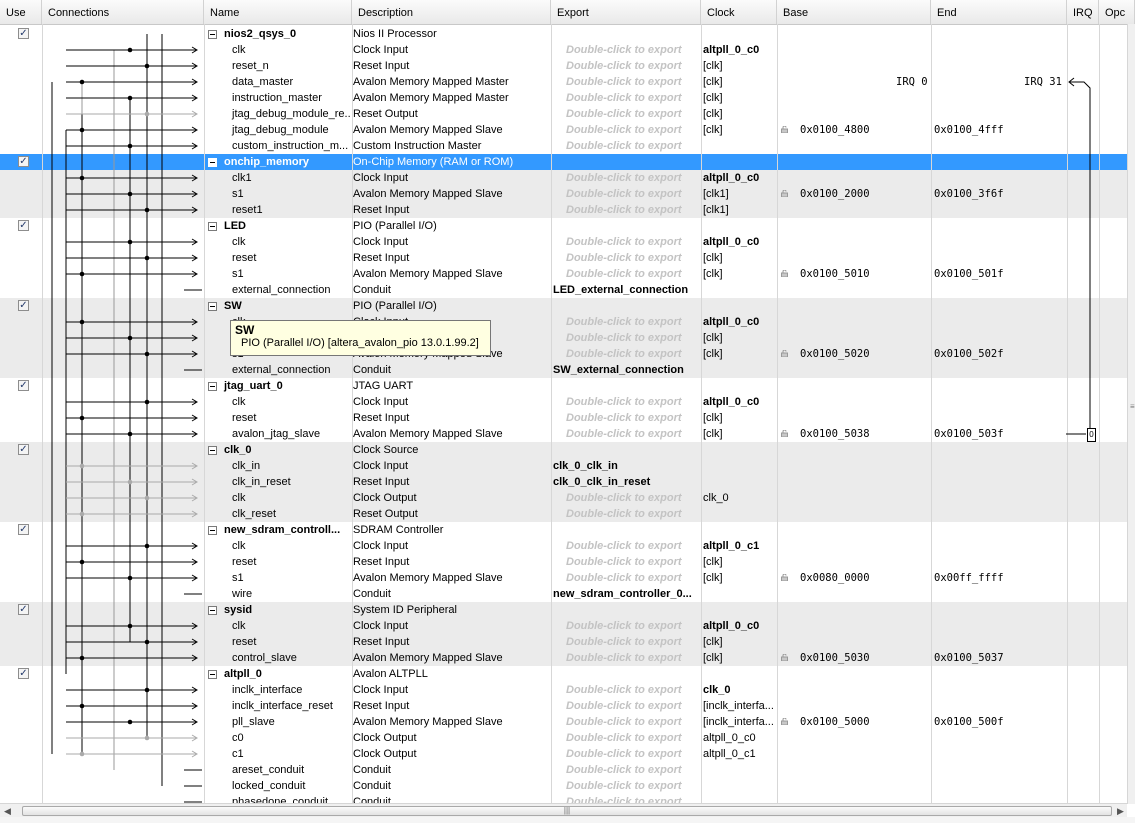 The image size is (1135, 823). I want to click on base-address: 0x0100_5038, so click(864, 434).